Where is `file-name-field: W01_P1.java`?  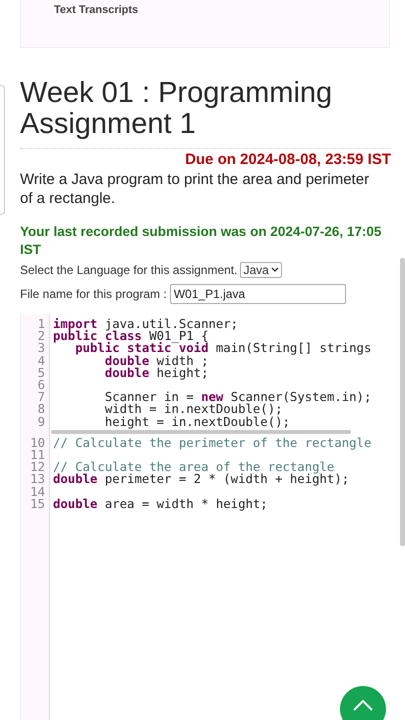
file-name-field: W01_P1.java is located at coordinates (258, 294).